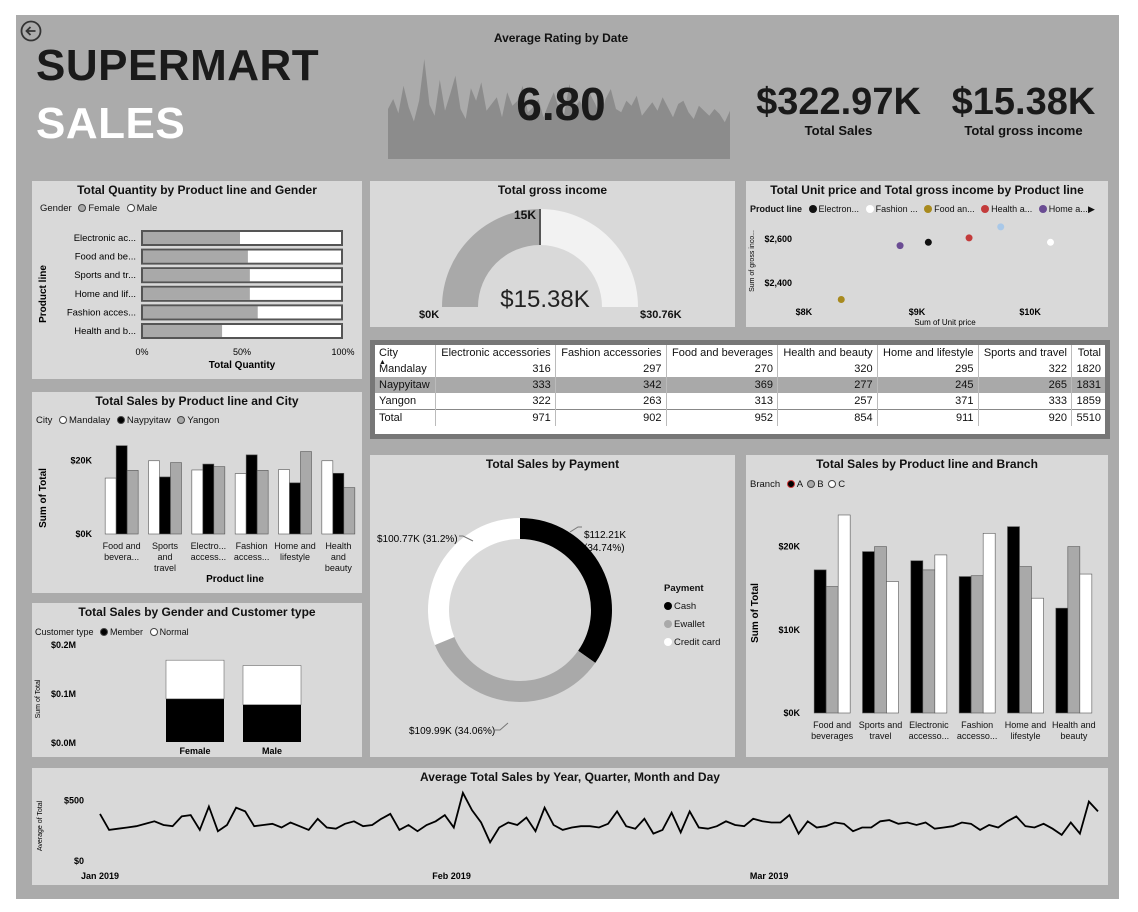 The image size is (1138, 912). What do you see at coordinates (382, 362) in the screenshot?
I see `sort-ascending-icon: ▲` at bounding box center [382, 362].